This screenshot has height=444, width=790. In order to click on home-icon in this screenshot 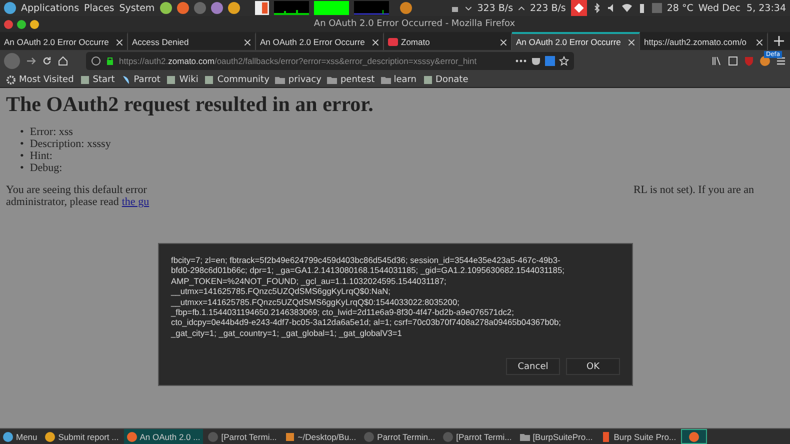, I will do `click(63, 61)`.